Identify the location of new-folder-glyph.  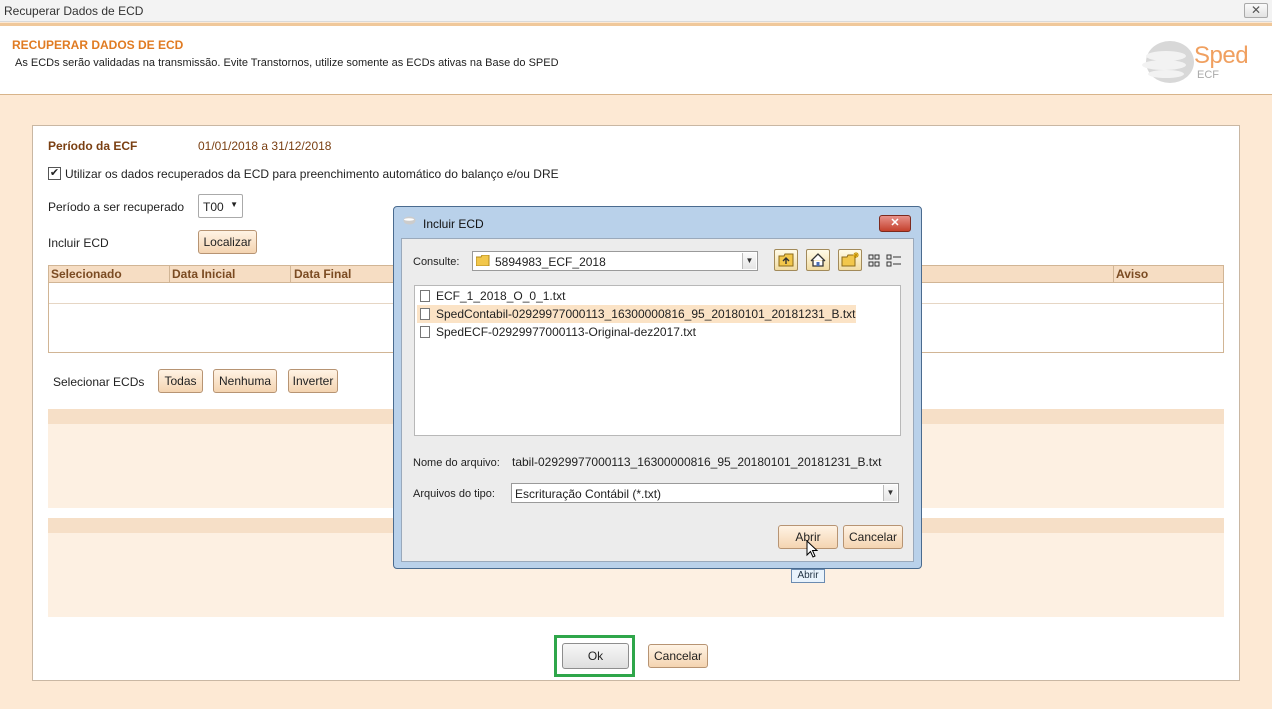
(850, 259).